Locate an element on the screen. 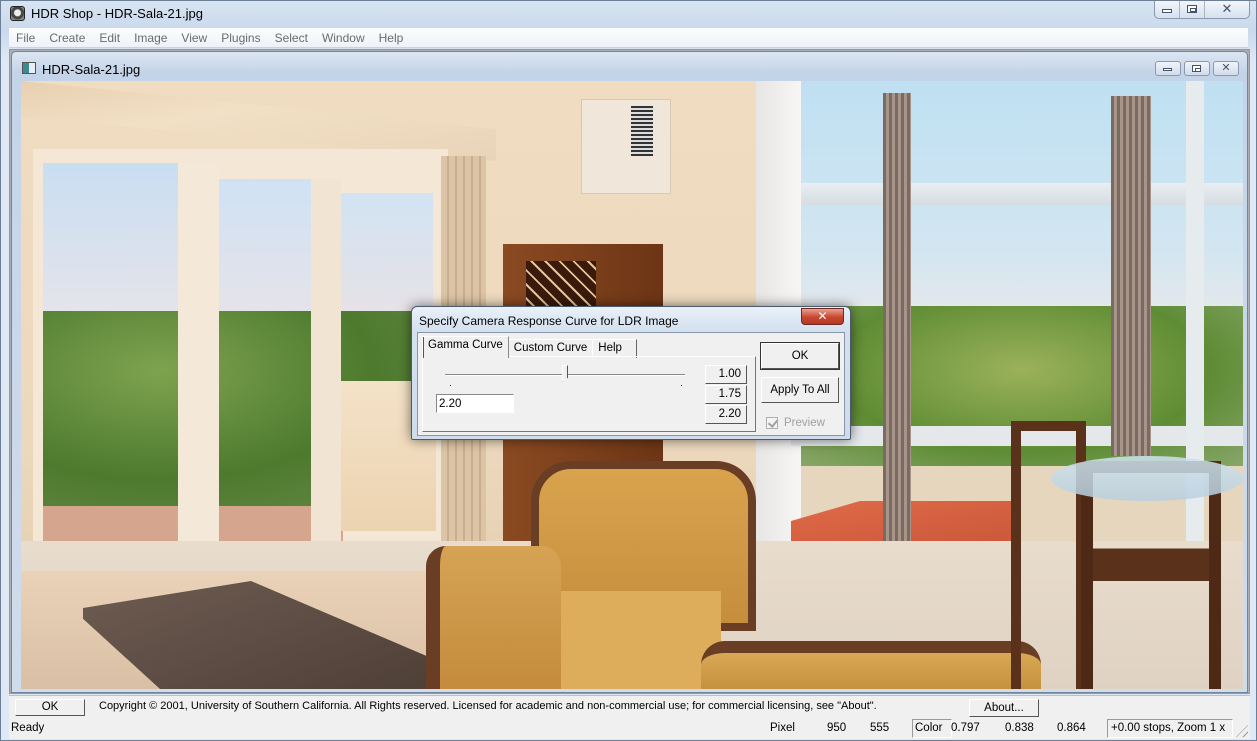  doc-maximize-button is located at coordinates (1197, 68).